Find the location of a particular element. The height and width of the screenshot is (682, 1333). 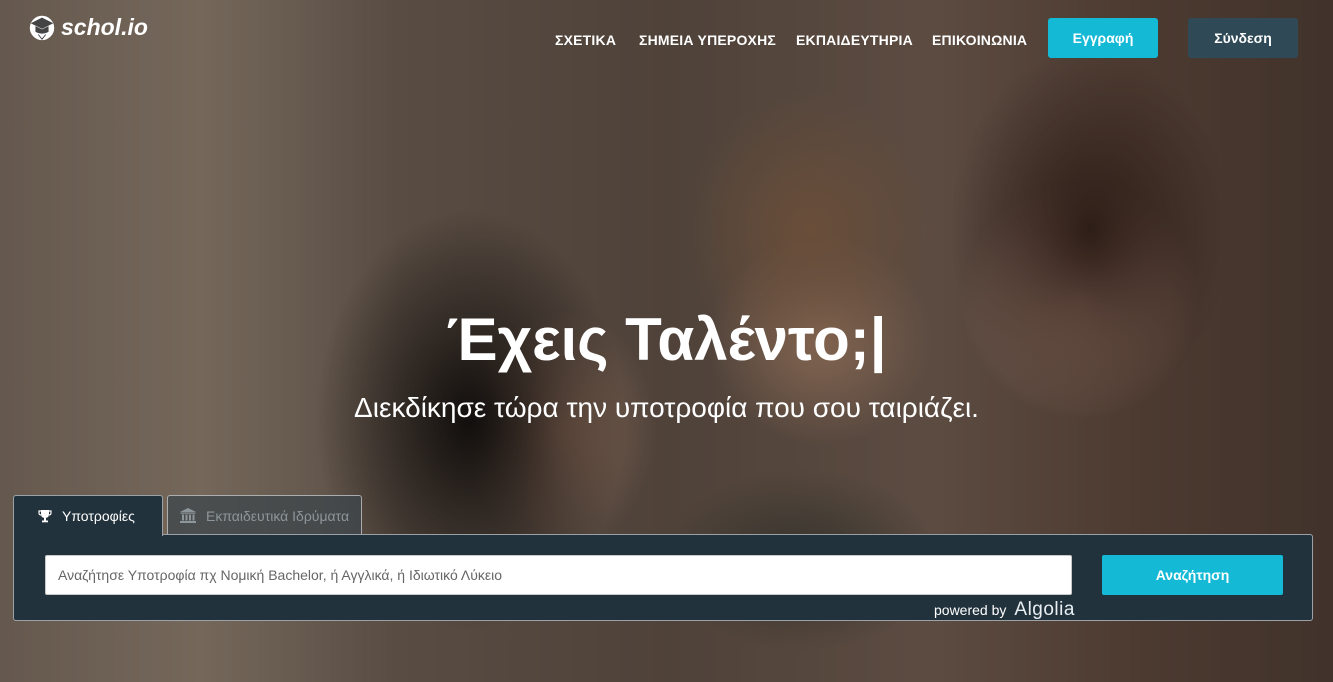

algolia-logo: Algolia is located at coordinates (1044, 609).